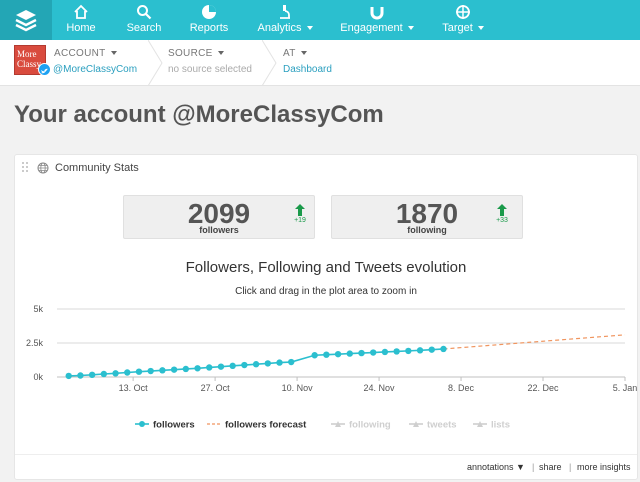 This screenshot has height=482, width=640. What do you see at coordinates (38, 309) in the screenshot?
I see `y-tick-label: 5k` at bounding box center [38, 309].